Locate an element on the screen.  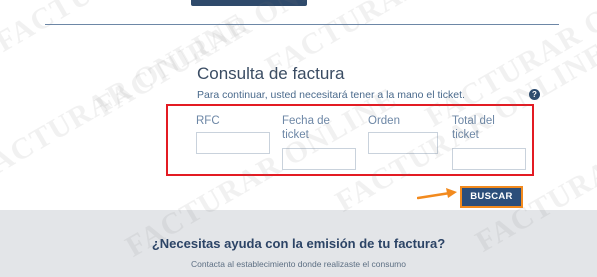
pointer-arrow-icon is located at coordinates (437, 194).